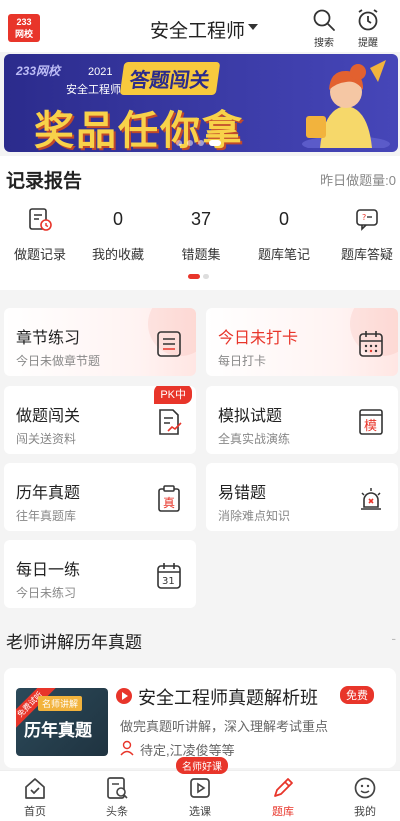 This screenshot has height=821, width=400. What do you see at coordinates (39, 254) in the screenshot?
I see `record-history-label: 做题记录` at bounding box center [39, 254].